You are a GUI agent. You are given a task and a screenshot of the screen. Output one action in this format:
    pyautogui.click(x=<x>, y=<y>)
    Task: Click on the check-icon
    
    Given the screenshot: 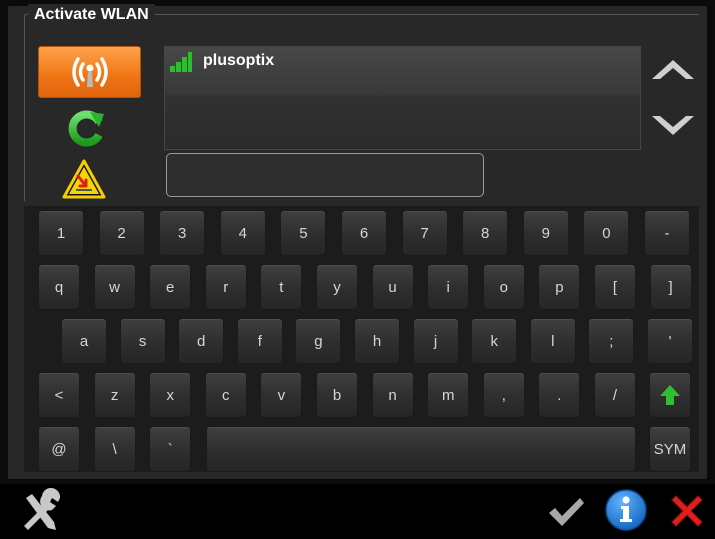 What is the action you would take?
    pyautogui.click(x=566, y=512)
    